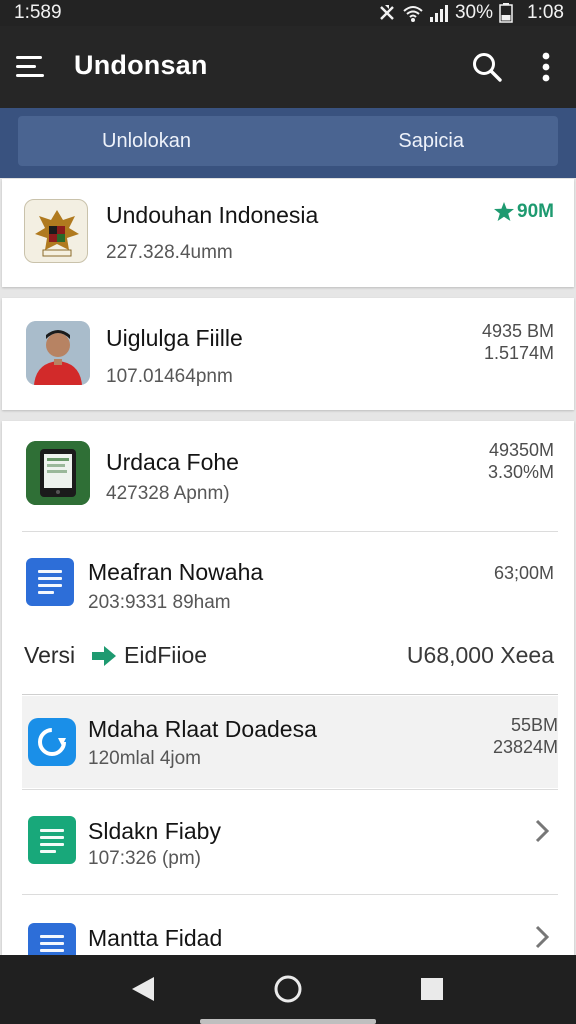 The width and height of the screenshot is (576, 1024). I want to click on item-title: Undouhan Indonesia, so click(212, 215).